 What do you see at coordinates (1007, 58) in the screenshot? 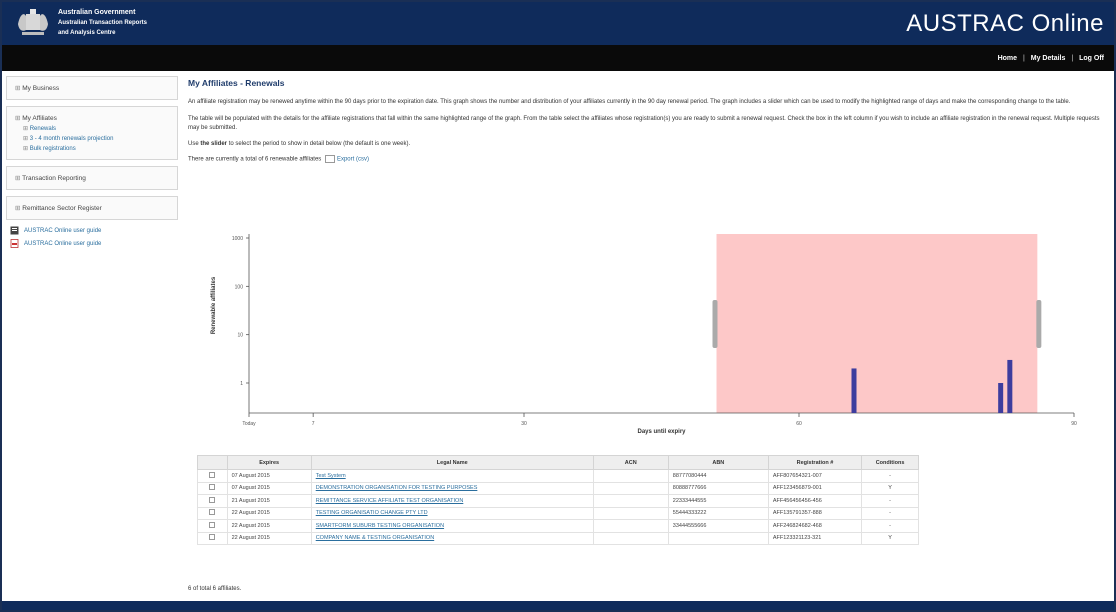
I see `home-link: Home` at bounding box center [1007, 58].